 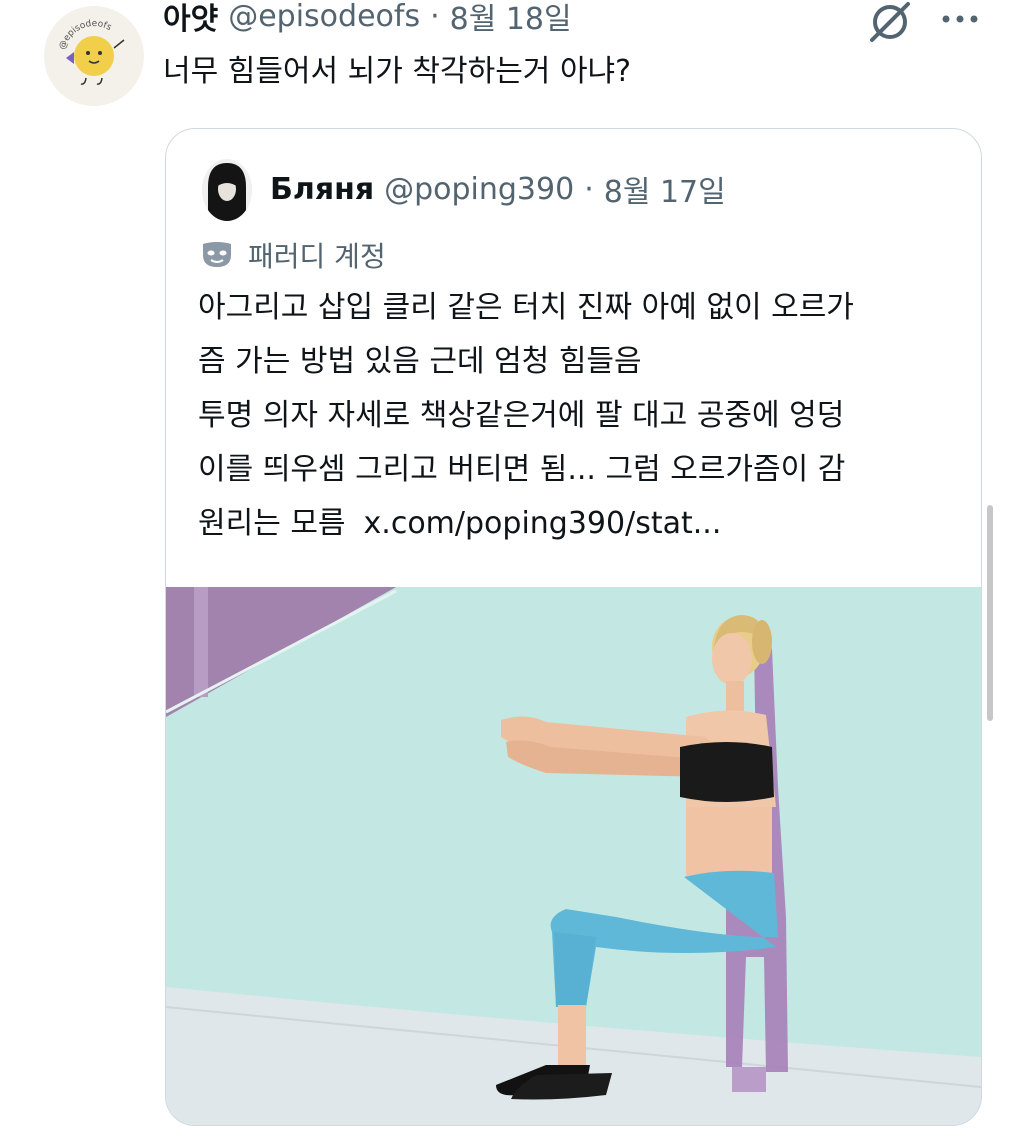 What do you see at coordinates (397, 71) in the screenshot?
I see `tweet-text: 너무 힘들어서 뇌가 착각하는거 아냐?` at bounding box center [397, 71].